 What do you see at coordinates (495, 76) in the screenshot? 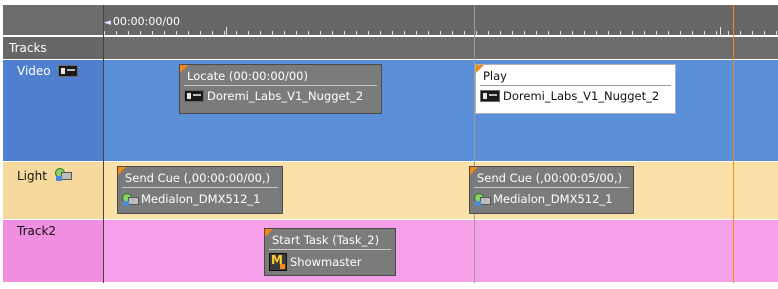
I see `cue-title: Play` at bounding box center [495, 76].